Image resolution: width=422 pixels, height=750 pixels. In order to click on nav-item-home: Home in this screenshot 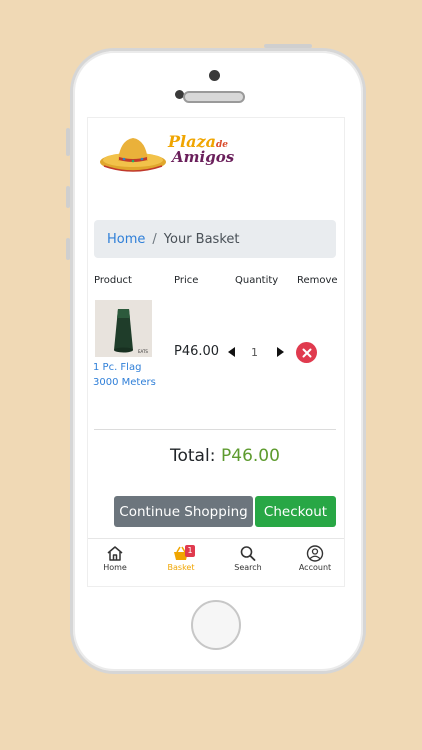, I will do `click(116, 558)`.